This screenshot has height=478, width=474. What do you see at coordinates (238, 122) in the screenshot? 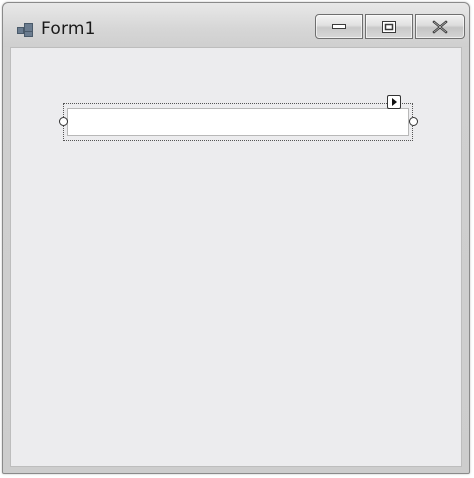
I see `textbox` at bounding box center [238, 122].